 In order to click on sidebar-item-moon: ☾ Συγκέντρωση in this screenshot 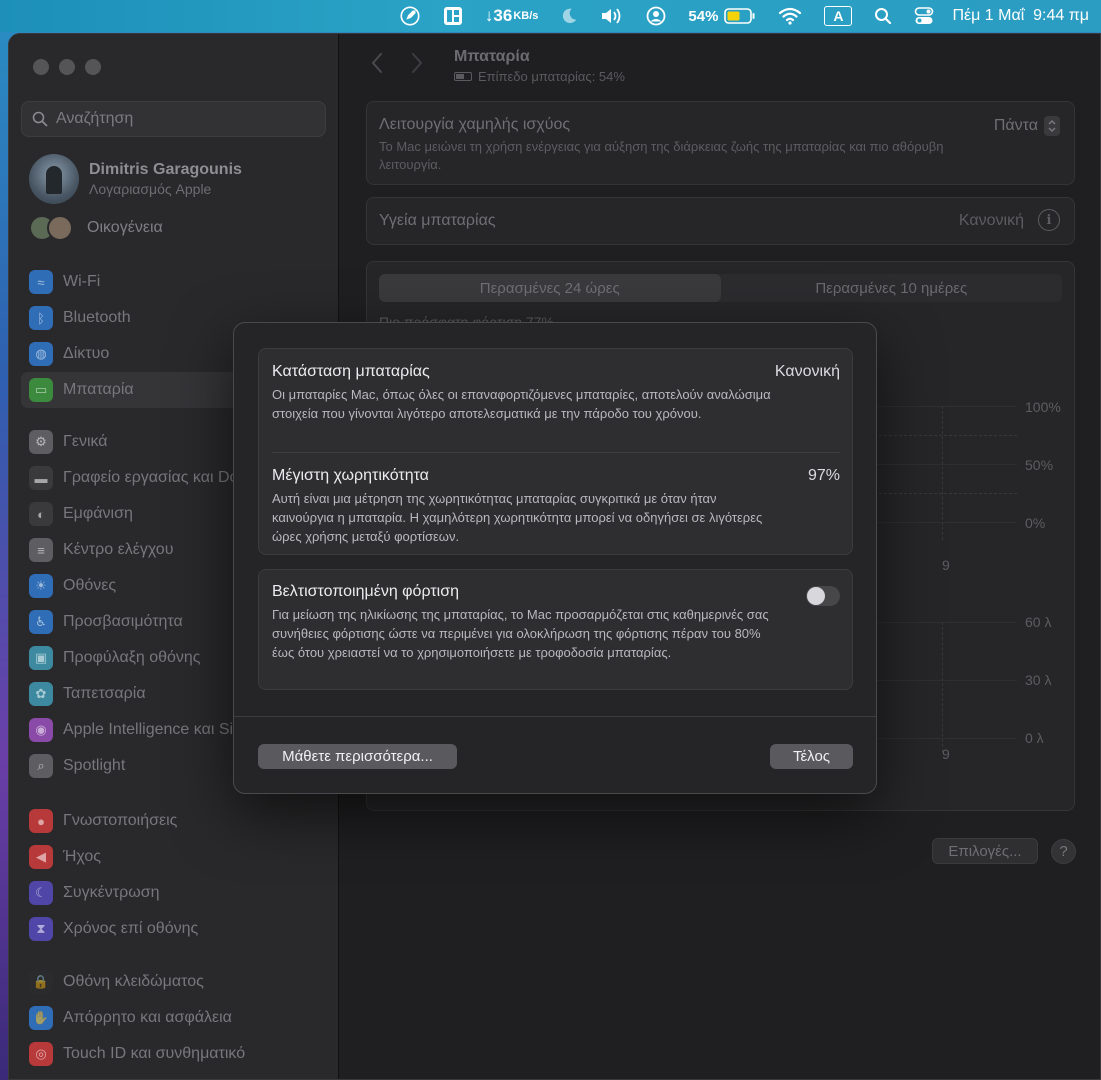, I will do `click(177, 893)`.